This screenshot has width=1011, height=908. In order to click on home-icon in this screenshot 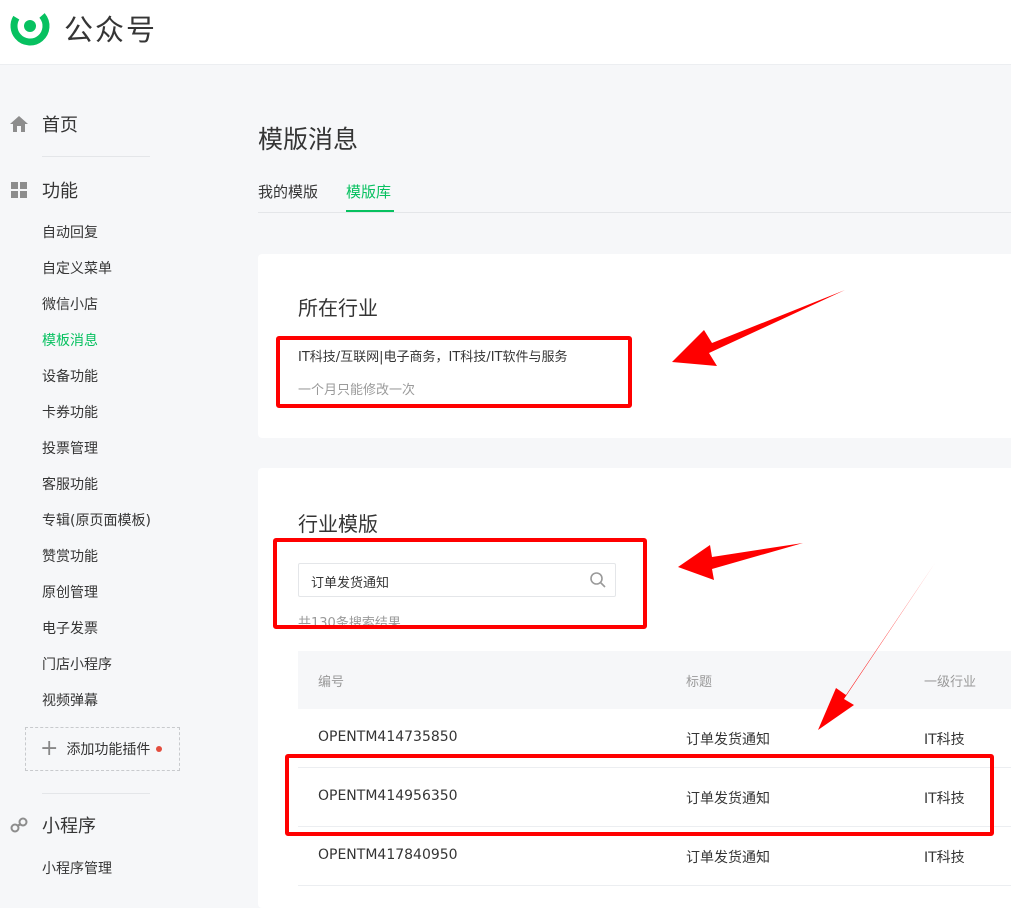, I will do `click(19, 124)`.